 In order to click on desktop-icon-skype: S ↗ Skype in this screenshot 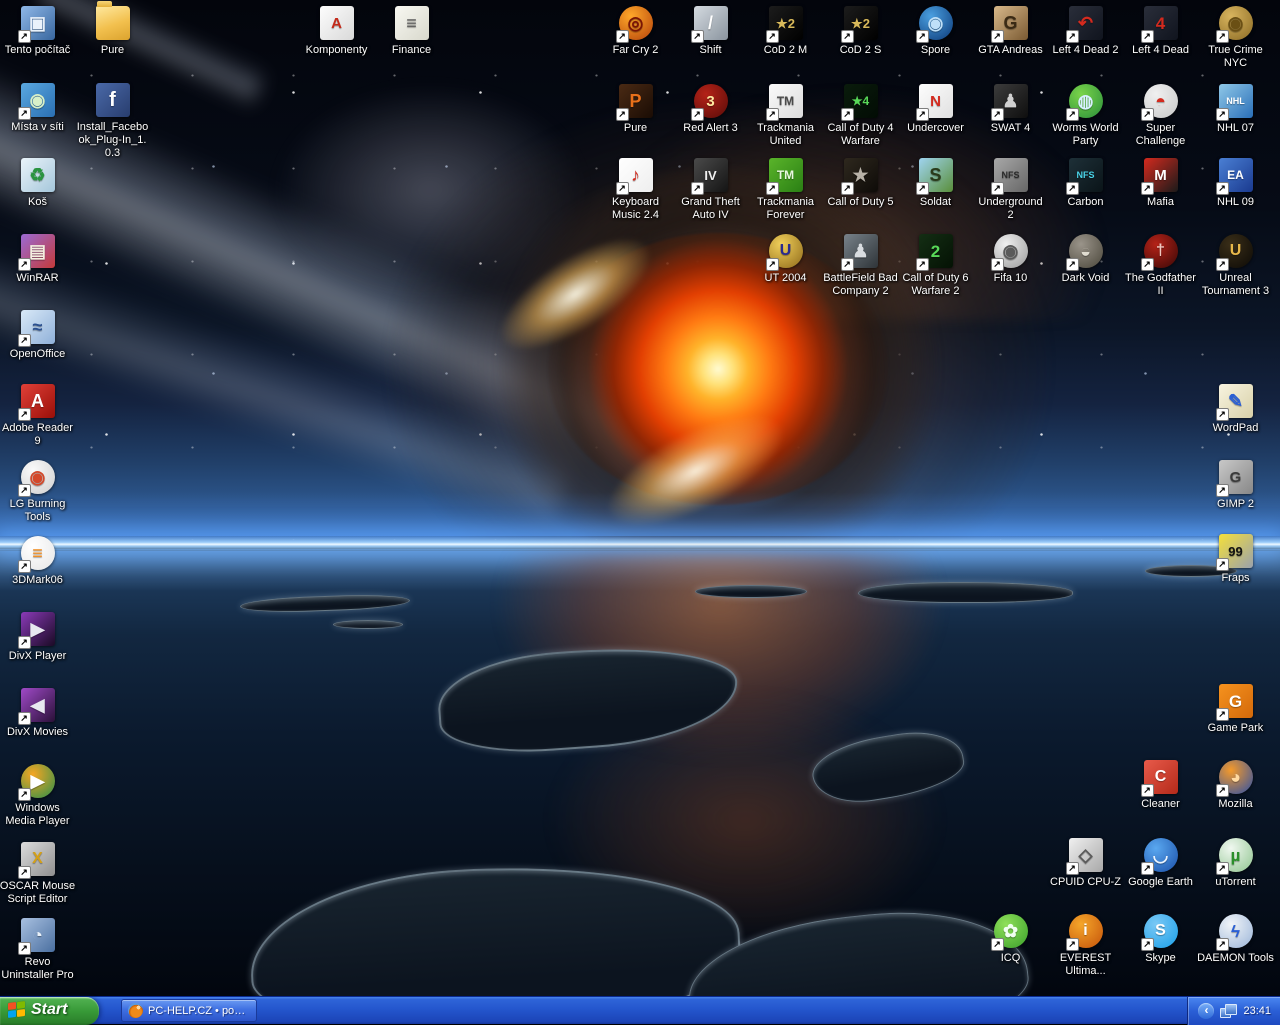, I will do `click(1160, 939)`.